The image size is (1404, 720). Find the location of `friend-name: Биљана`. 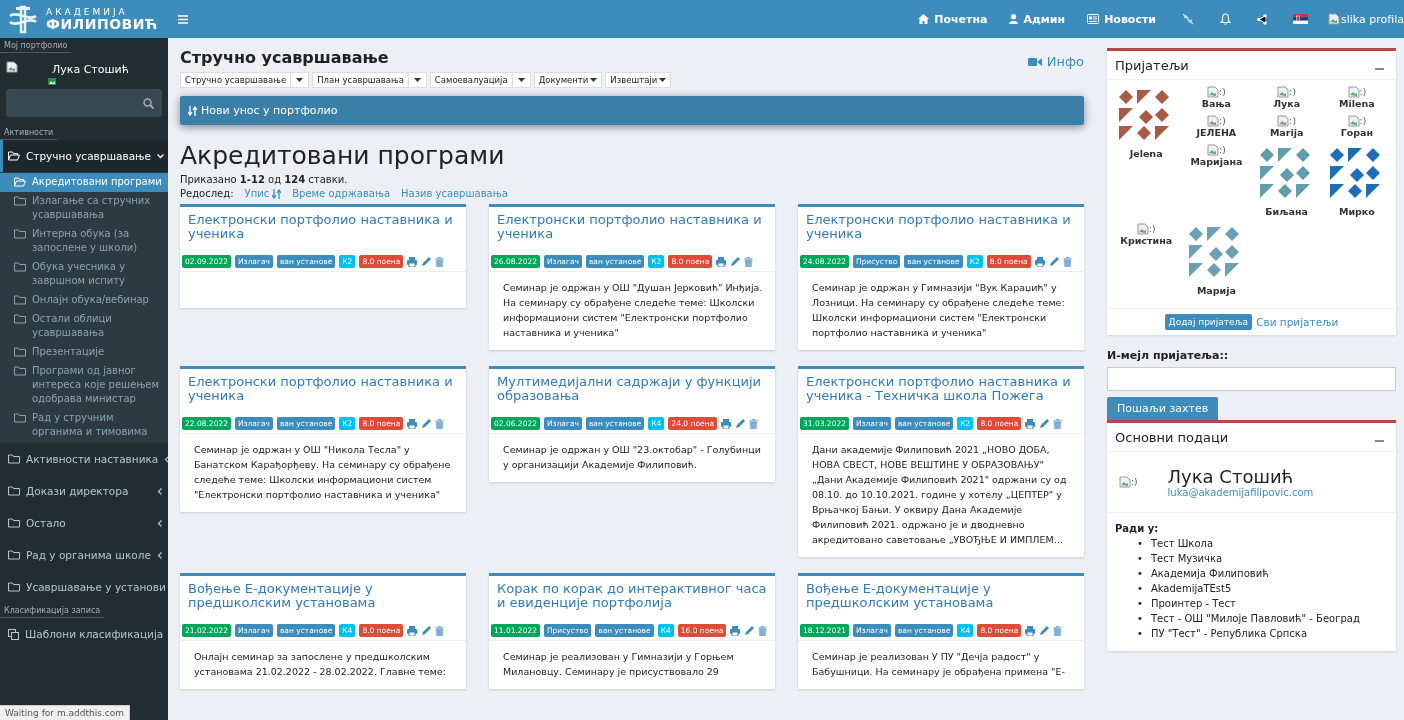

friend-name: Биљана is located at coordinates (1286, 211).